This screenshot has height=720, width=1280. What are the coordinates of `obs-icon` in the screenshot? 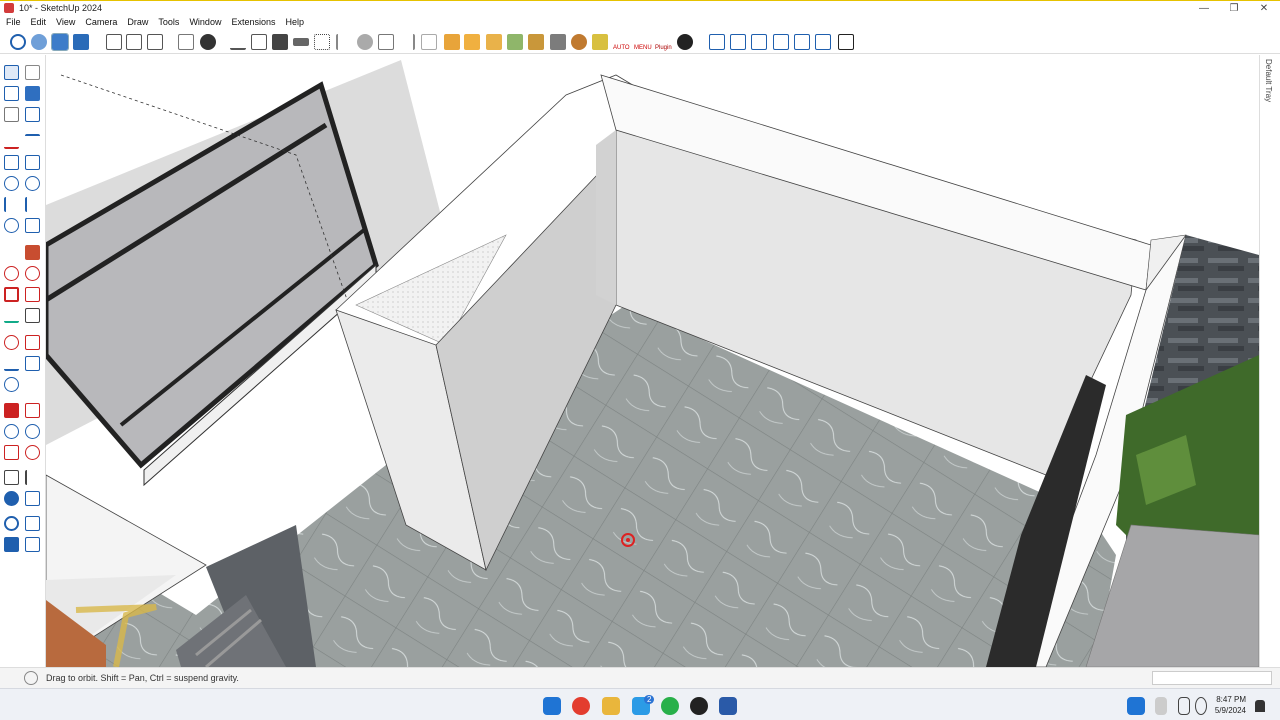 It's located at (699, 706).